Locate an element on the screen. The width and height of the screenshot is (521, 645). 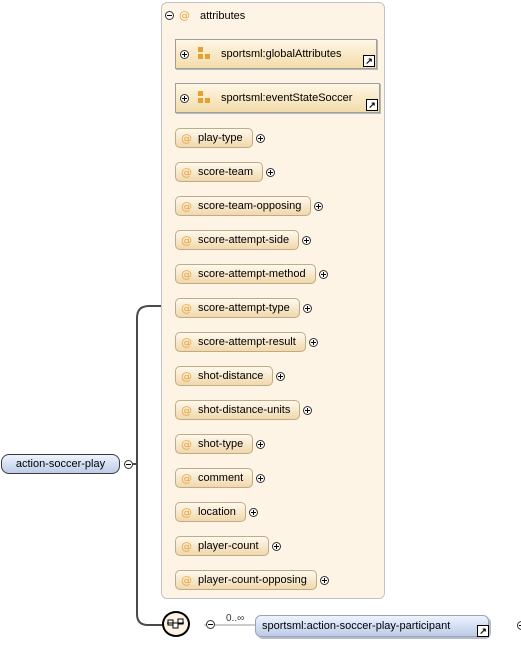
attribute-box: @ comment is located at coordinates (214, 478).